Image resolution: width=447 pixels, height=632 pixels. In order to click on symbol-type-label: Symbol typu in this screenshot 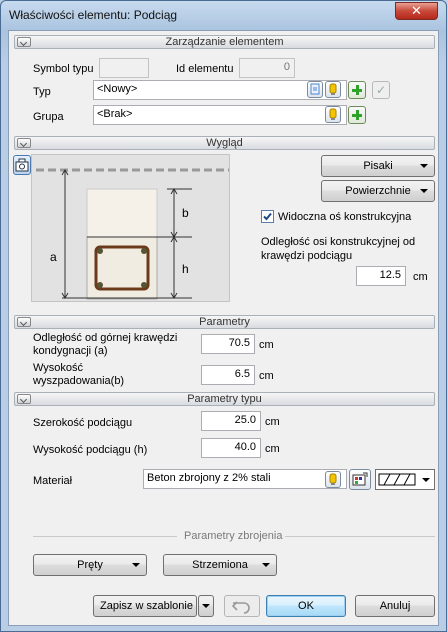, I will do `click(63, 69)`.